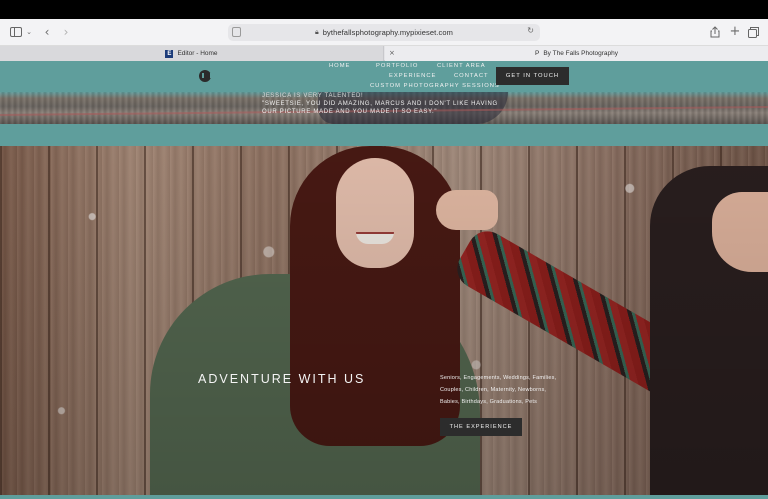 Image resolution: width=768 pixels, height=499 pixels. What do you see at coordinates (384, 9) in the screenshot?
I see `top-black-bar` at bounding box center [384, 9].